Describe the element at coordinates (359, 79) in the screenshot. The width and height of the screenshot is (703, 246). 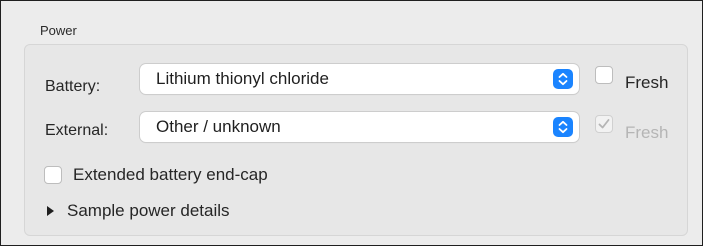
I see `battery-popup: Lithium thionyl chloride` at that location.